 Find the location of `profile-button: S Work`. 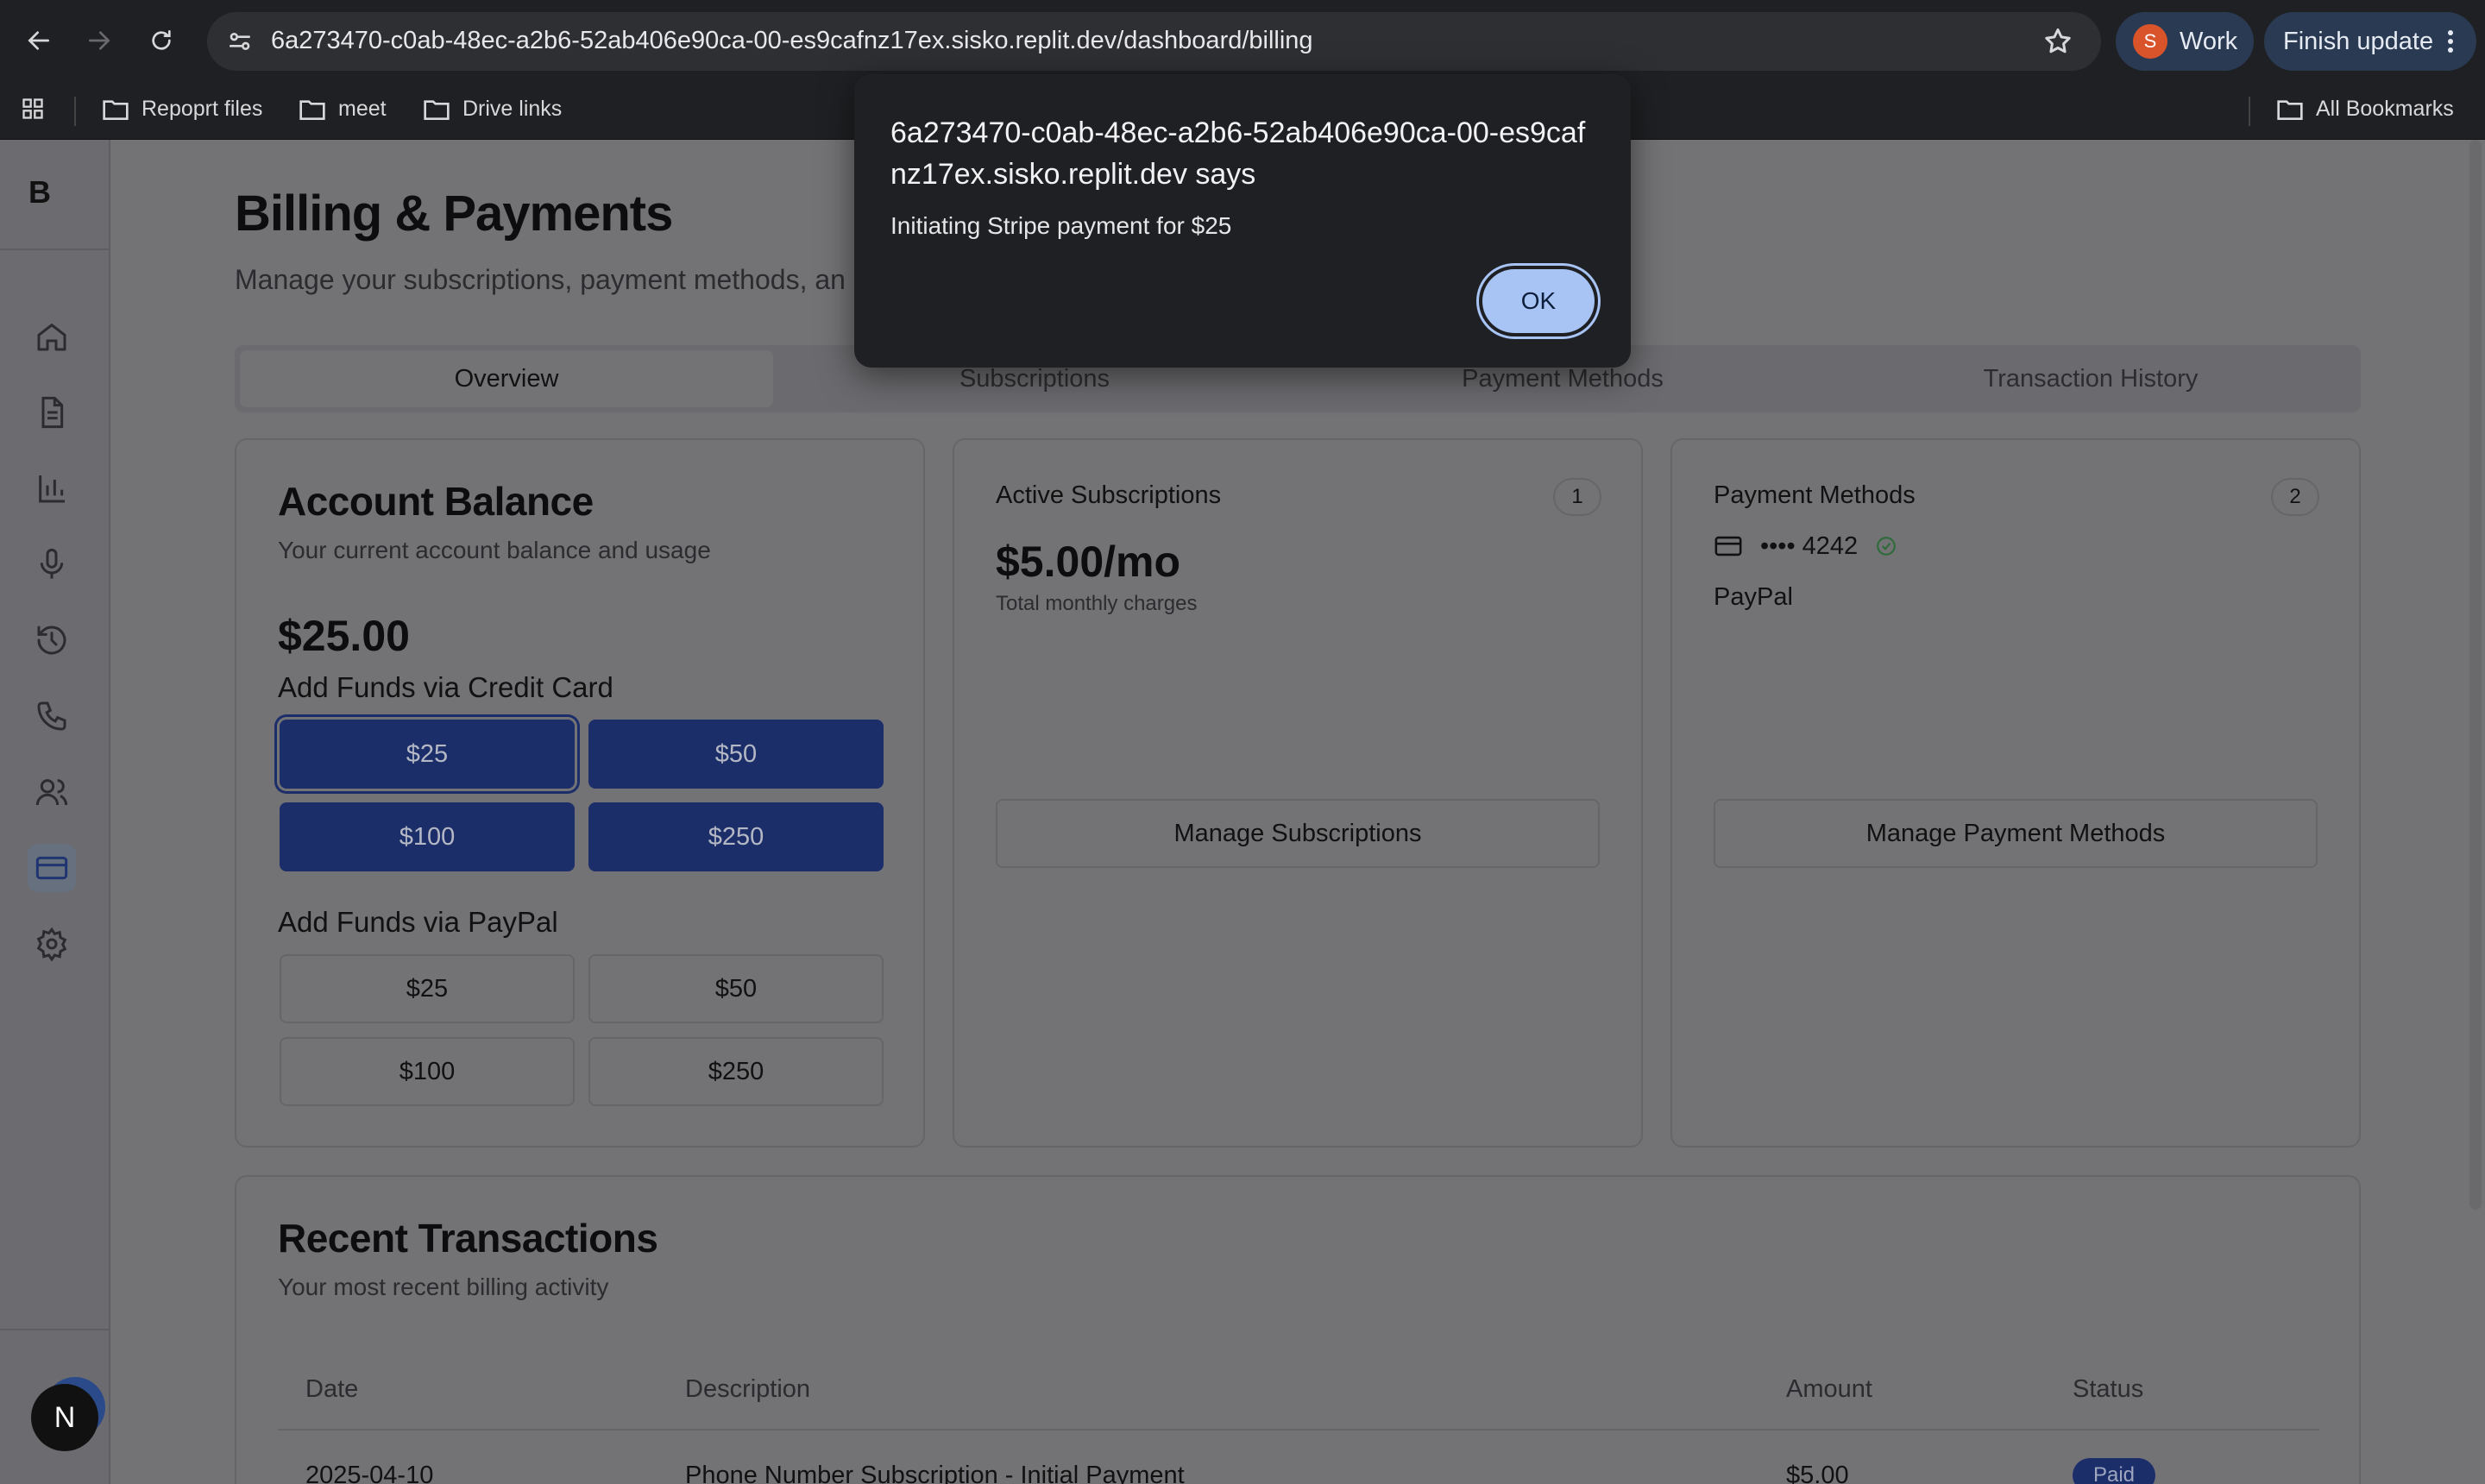

profile-button: S Work is located at coordinates (2185, 41).